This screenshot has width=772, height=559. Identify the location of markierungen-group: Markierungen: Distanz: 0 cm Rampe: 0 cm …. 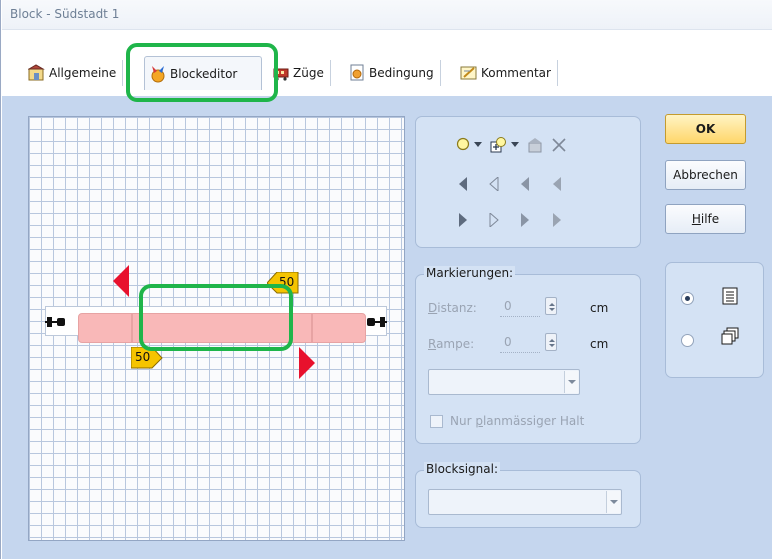
(528, 355).